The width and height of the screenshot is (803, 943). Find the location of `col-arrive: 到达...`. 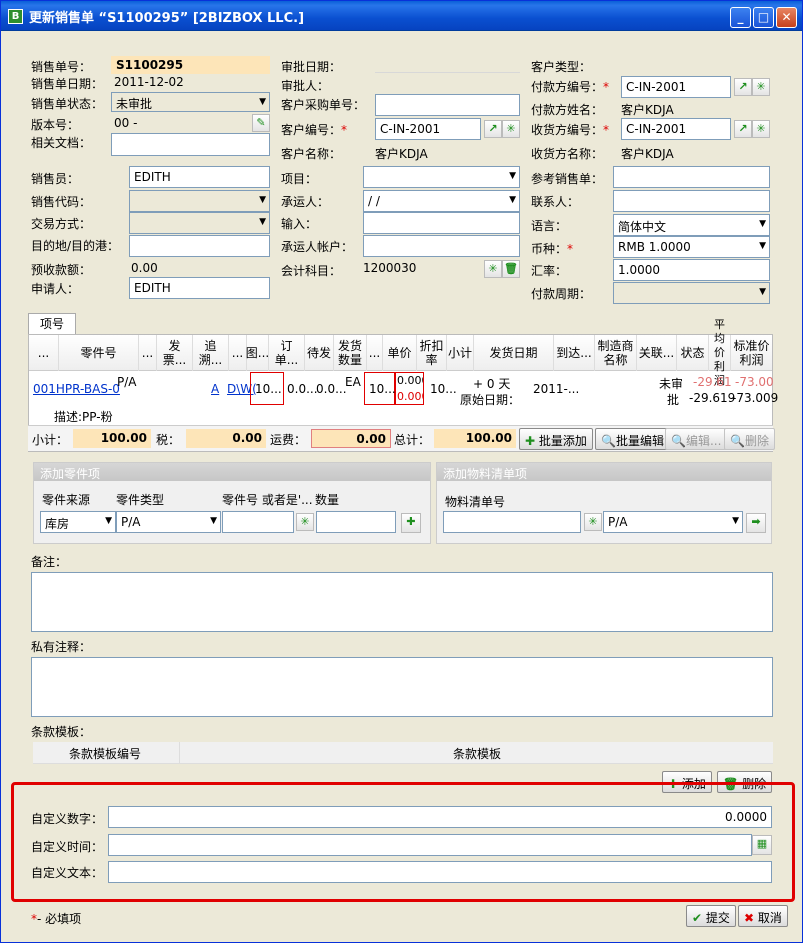

col-arrive: 到达... is located at coordinates (574, 353).